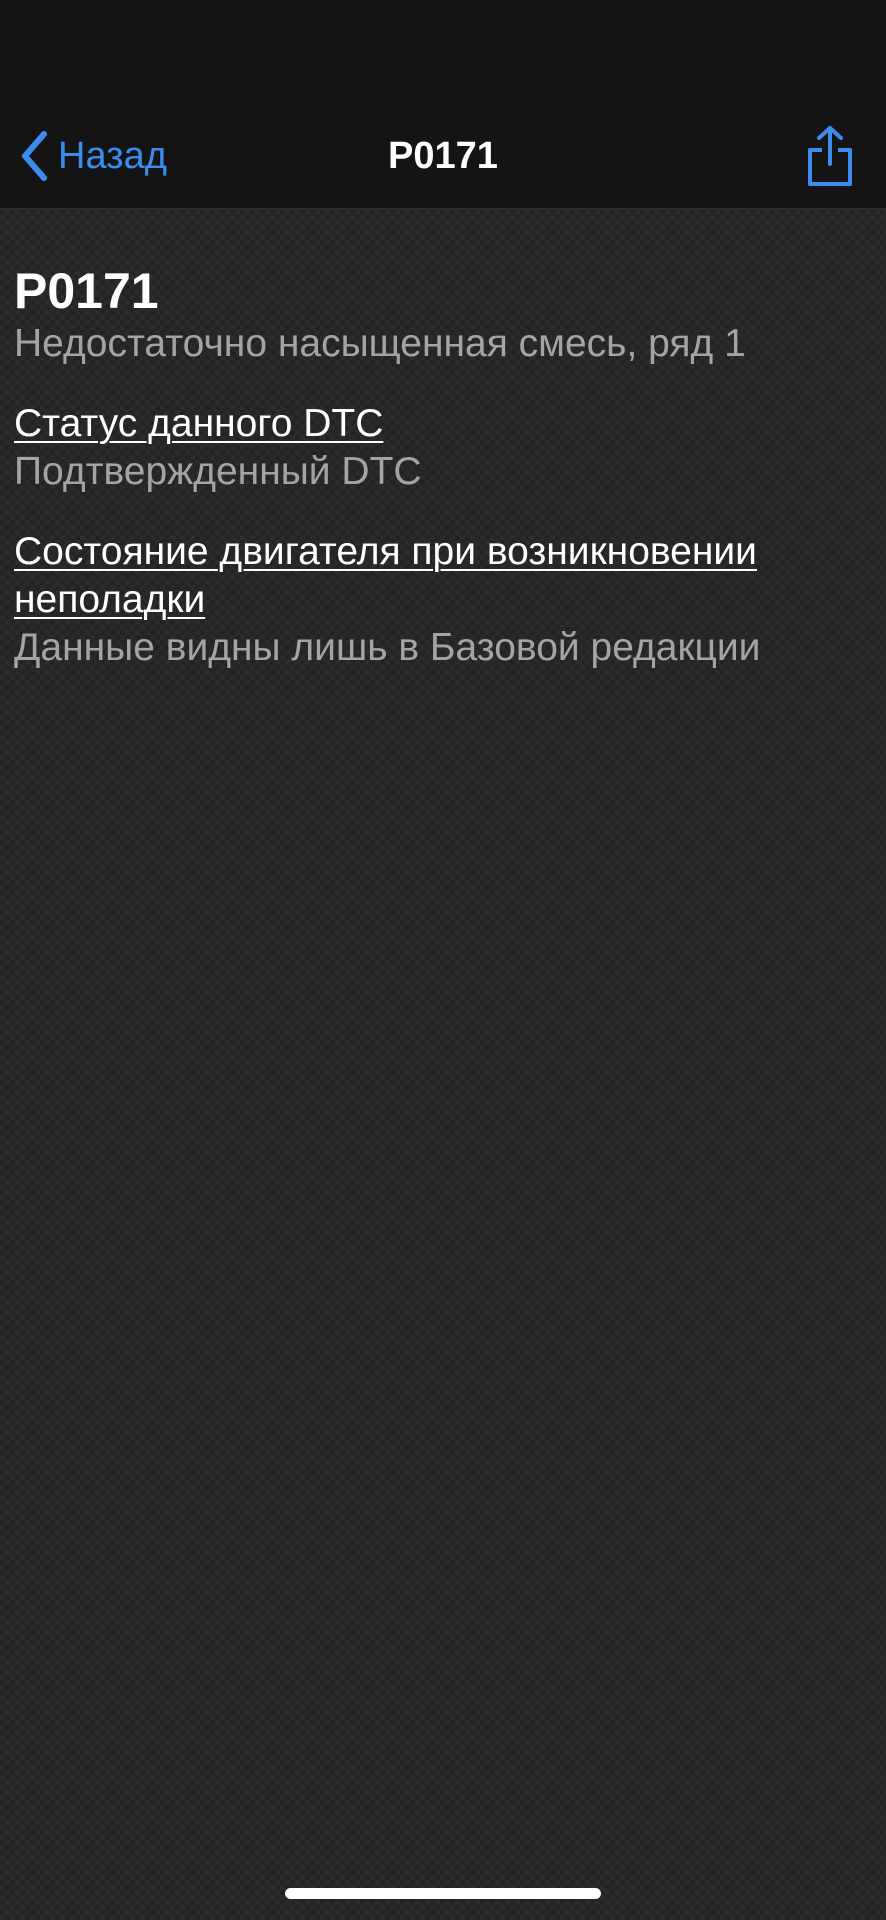 The image size is (886, 1920). I want to click on chevron-left-icon, so click(34, 156).